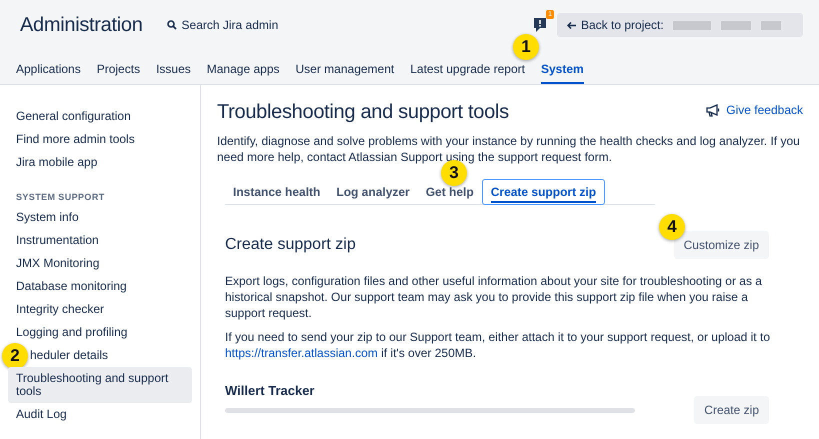  What do you see at coordinates (100, 309) in the screenshot?
I see `sidebar-item: Integrity checker` at bounding box center [100, 309].